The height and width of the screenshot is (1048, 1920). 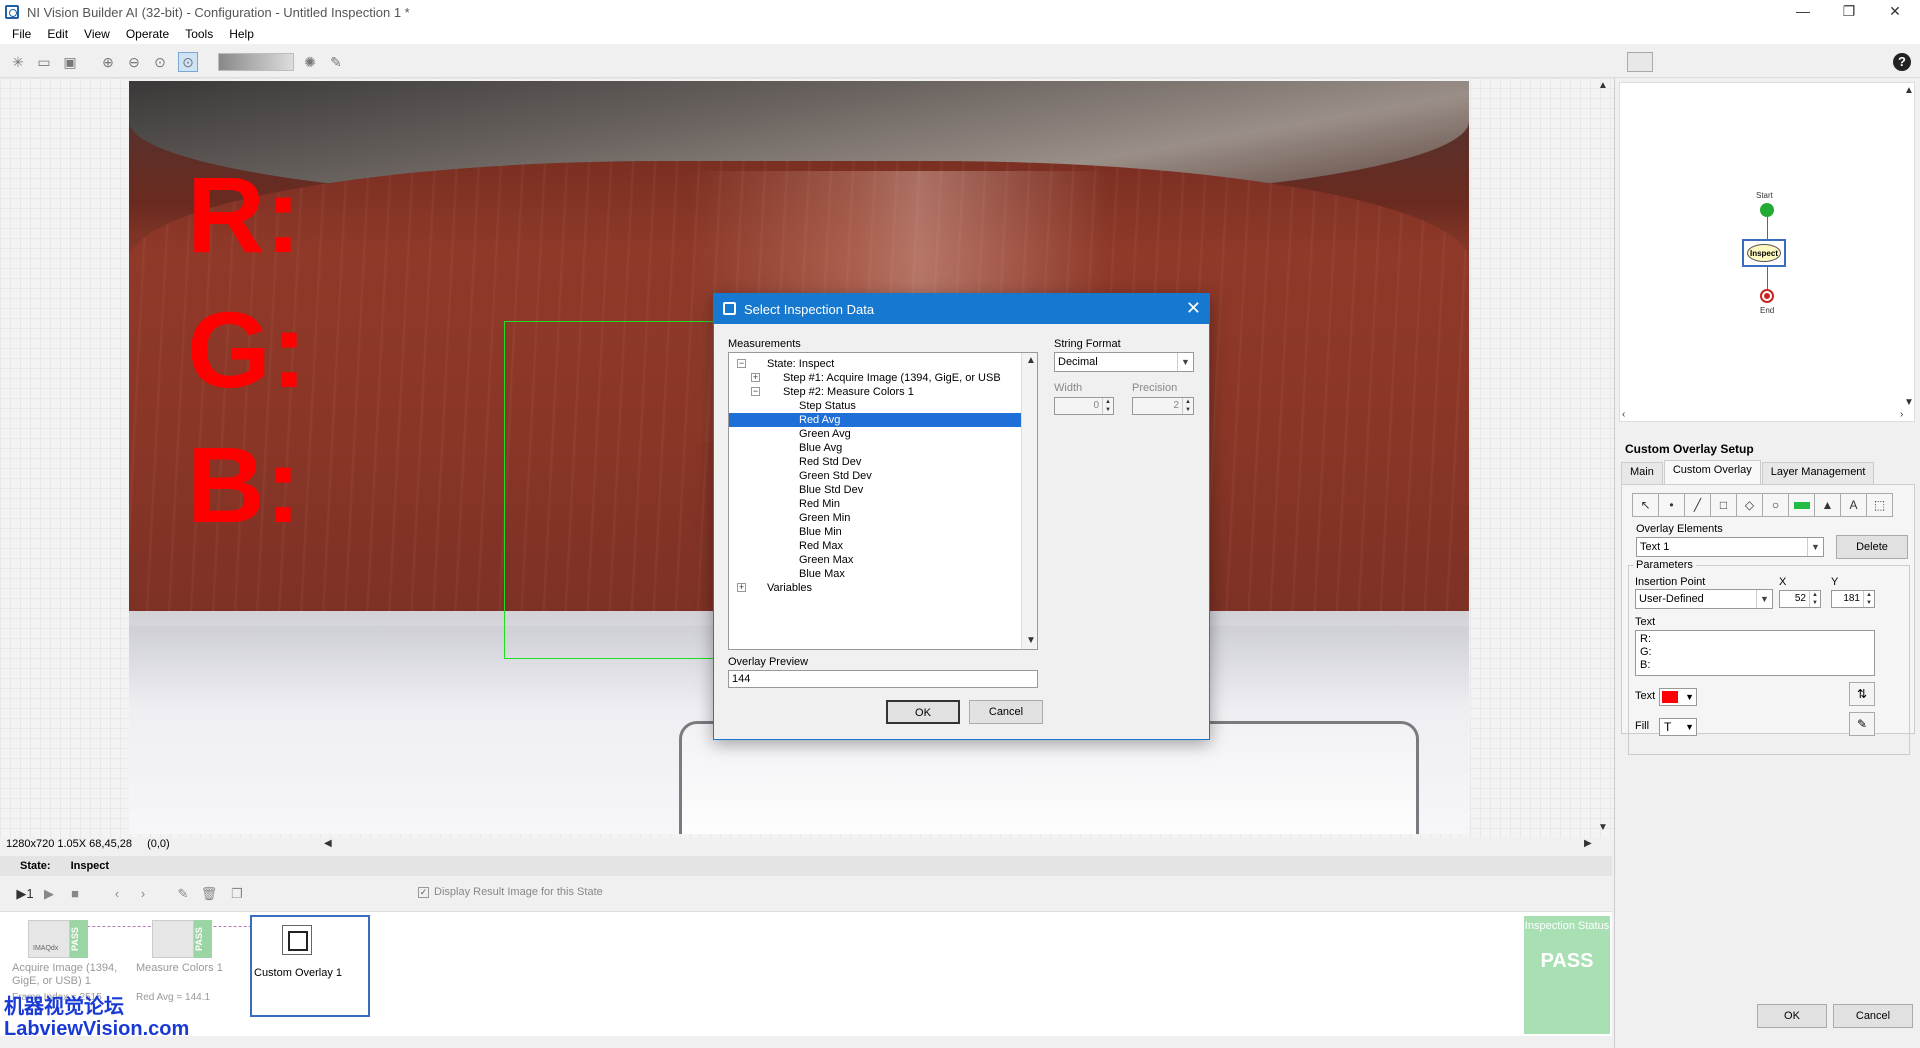 I want to click on tab-main: Main, so click(x=1642, y=473).